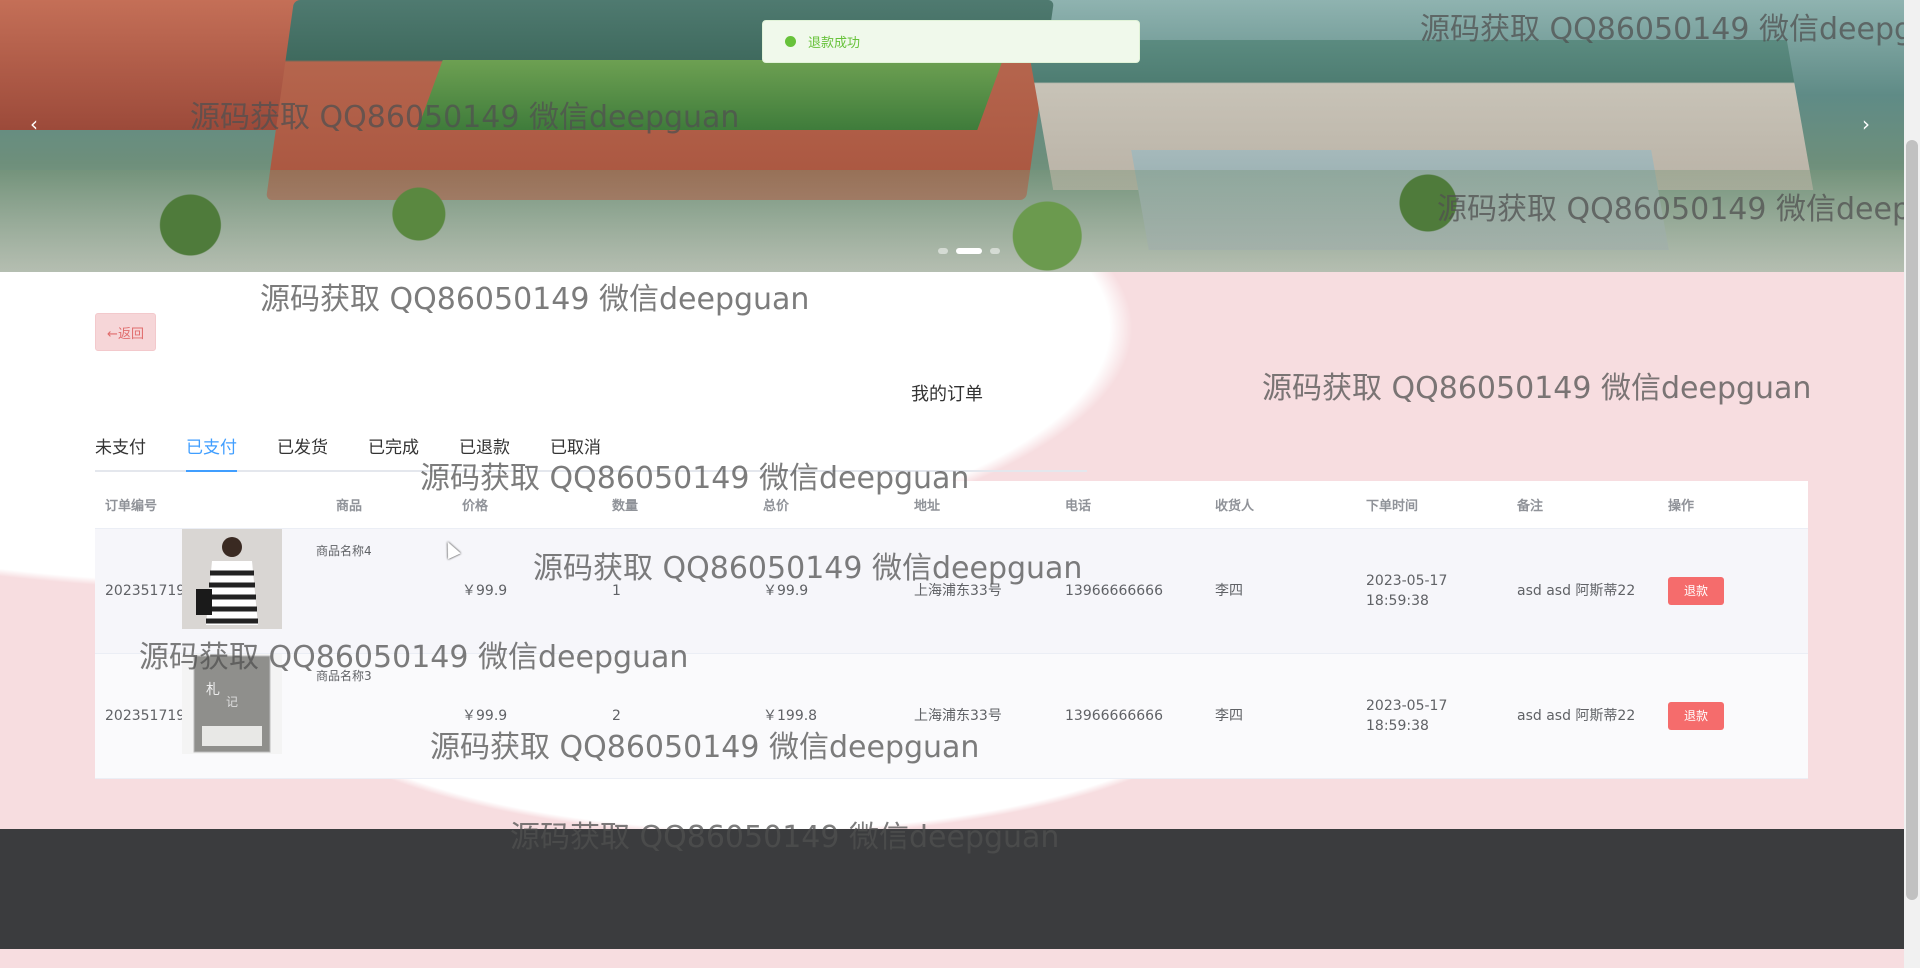 The height and width of the screenshot is (968, 1920). I want to click on product-image, so click(232, 579).